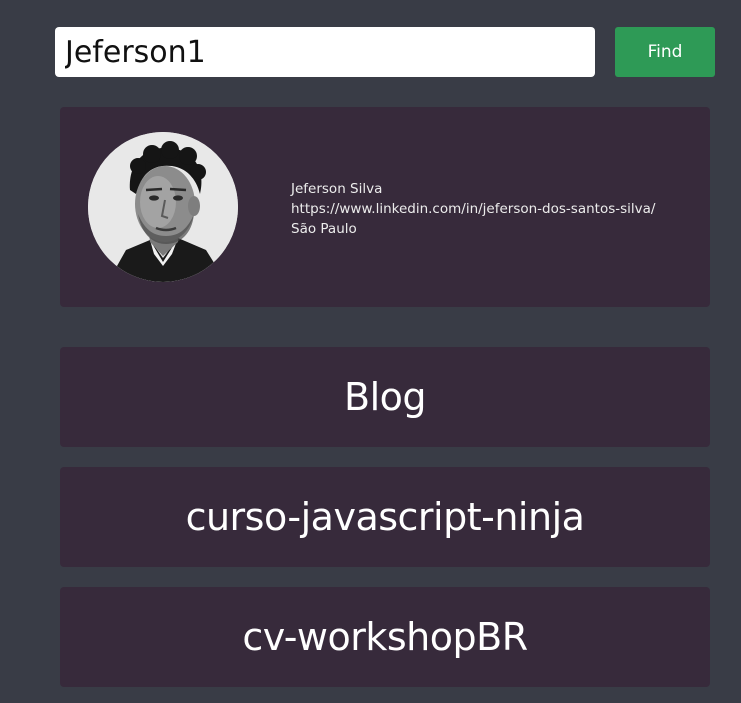 This screenshot has height=703, width=741. I want to click on repo-item-cv-workshopbr: cv-workshopBR, so click(385, 637).